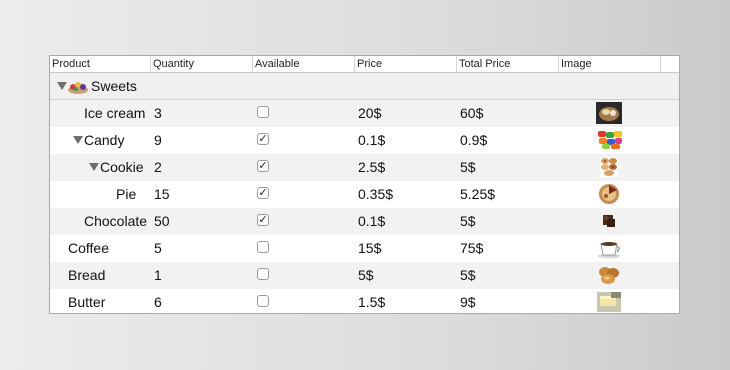  Describe the element at coordinates (87, 302) in the screenshot. I see `product-name: Butter` at that location.